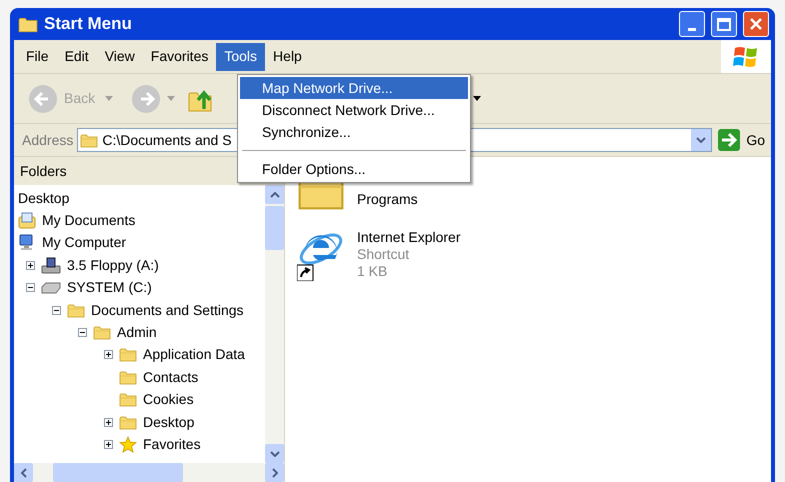  Describe the element at coordinates (88, 24) in the screenshot. I see `window-title: Start Menu` at that location.